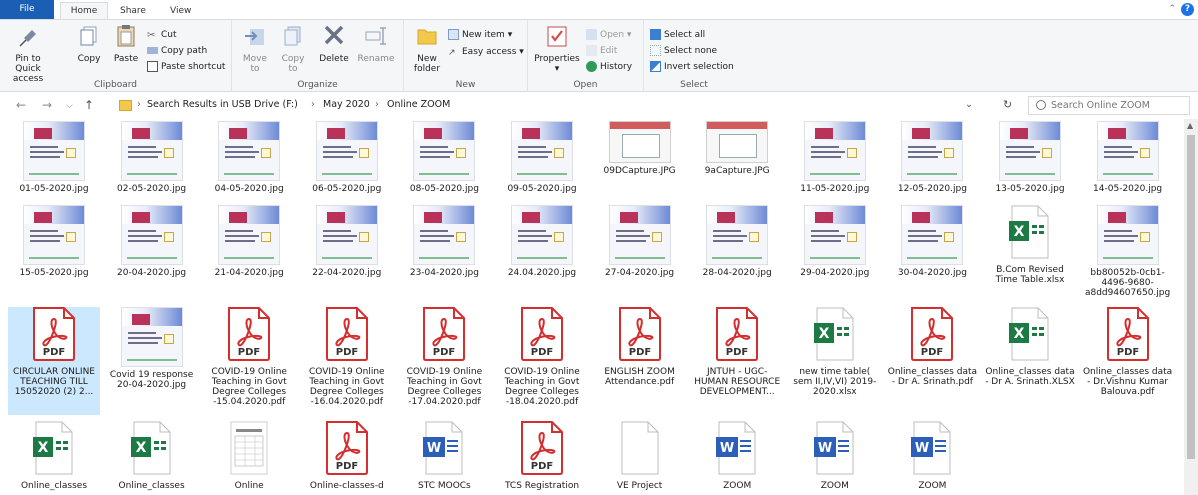 This screenshot has width=1198, height=495. I want to click on tab-home: Home, so click(84, 10).